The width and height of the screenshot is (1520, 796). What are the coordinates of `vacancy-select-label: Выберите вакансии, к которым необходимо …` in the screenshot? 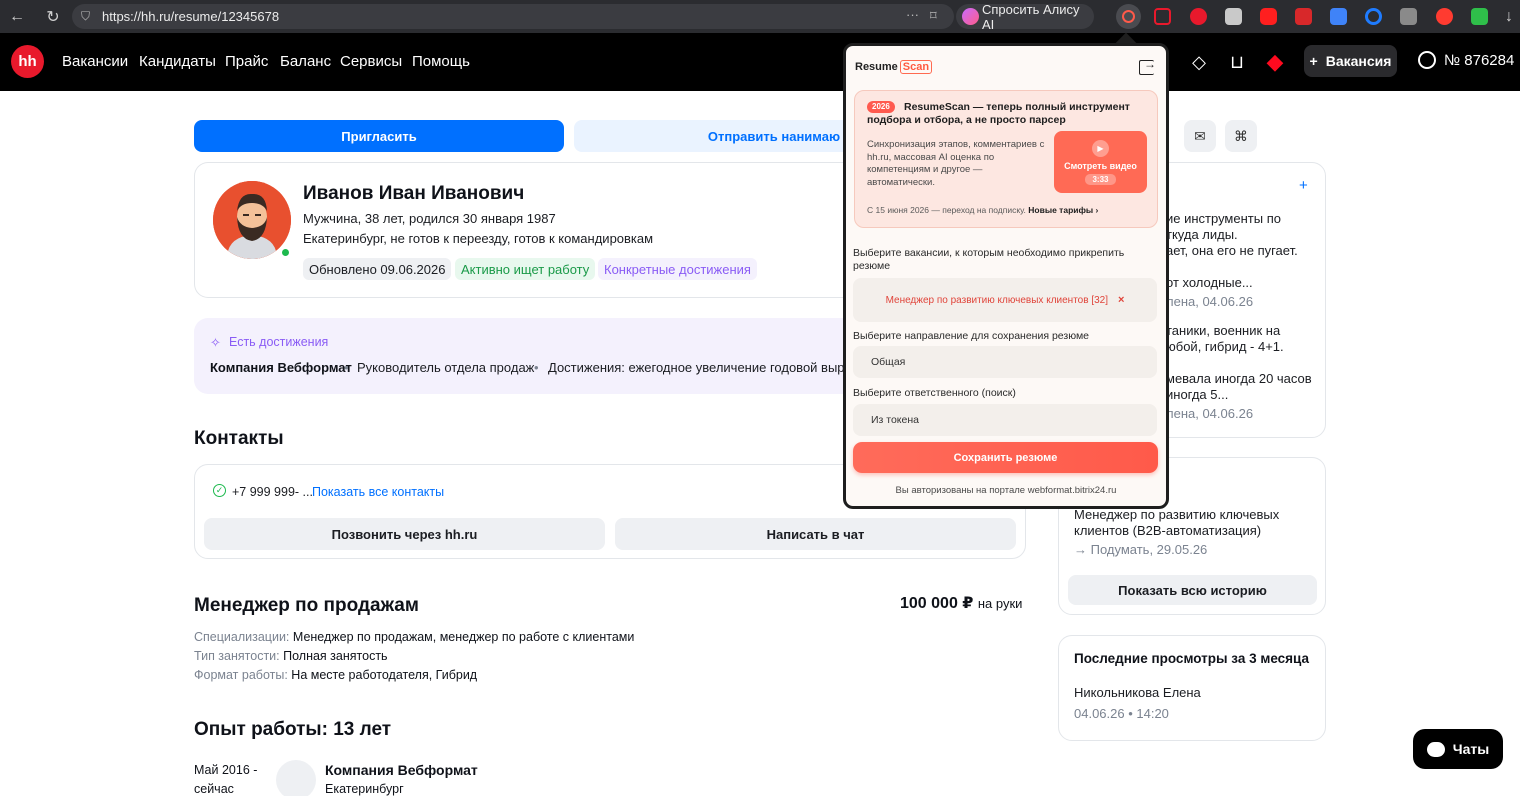 It's located at (989, 259).